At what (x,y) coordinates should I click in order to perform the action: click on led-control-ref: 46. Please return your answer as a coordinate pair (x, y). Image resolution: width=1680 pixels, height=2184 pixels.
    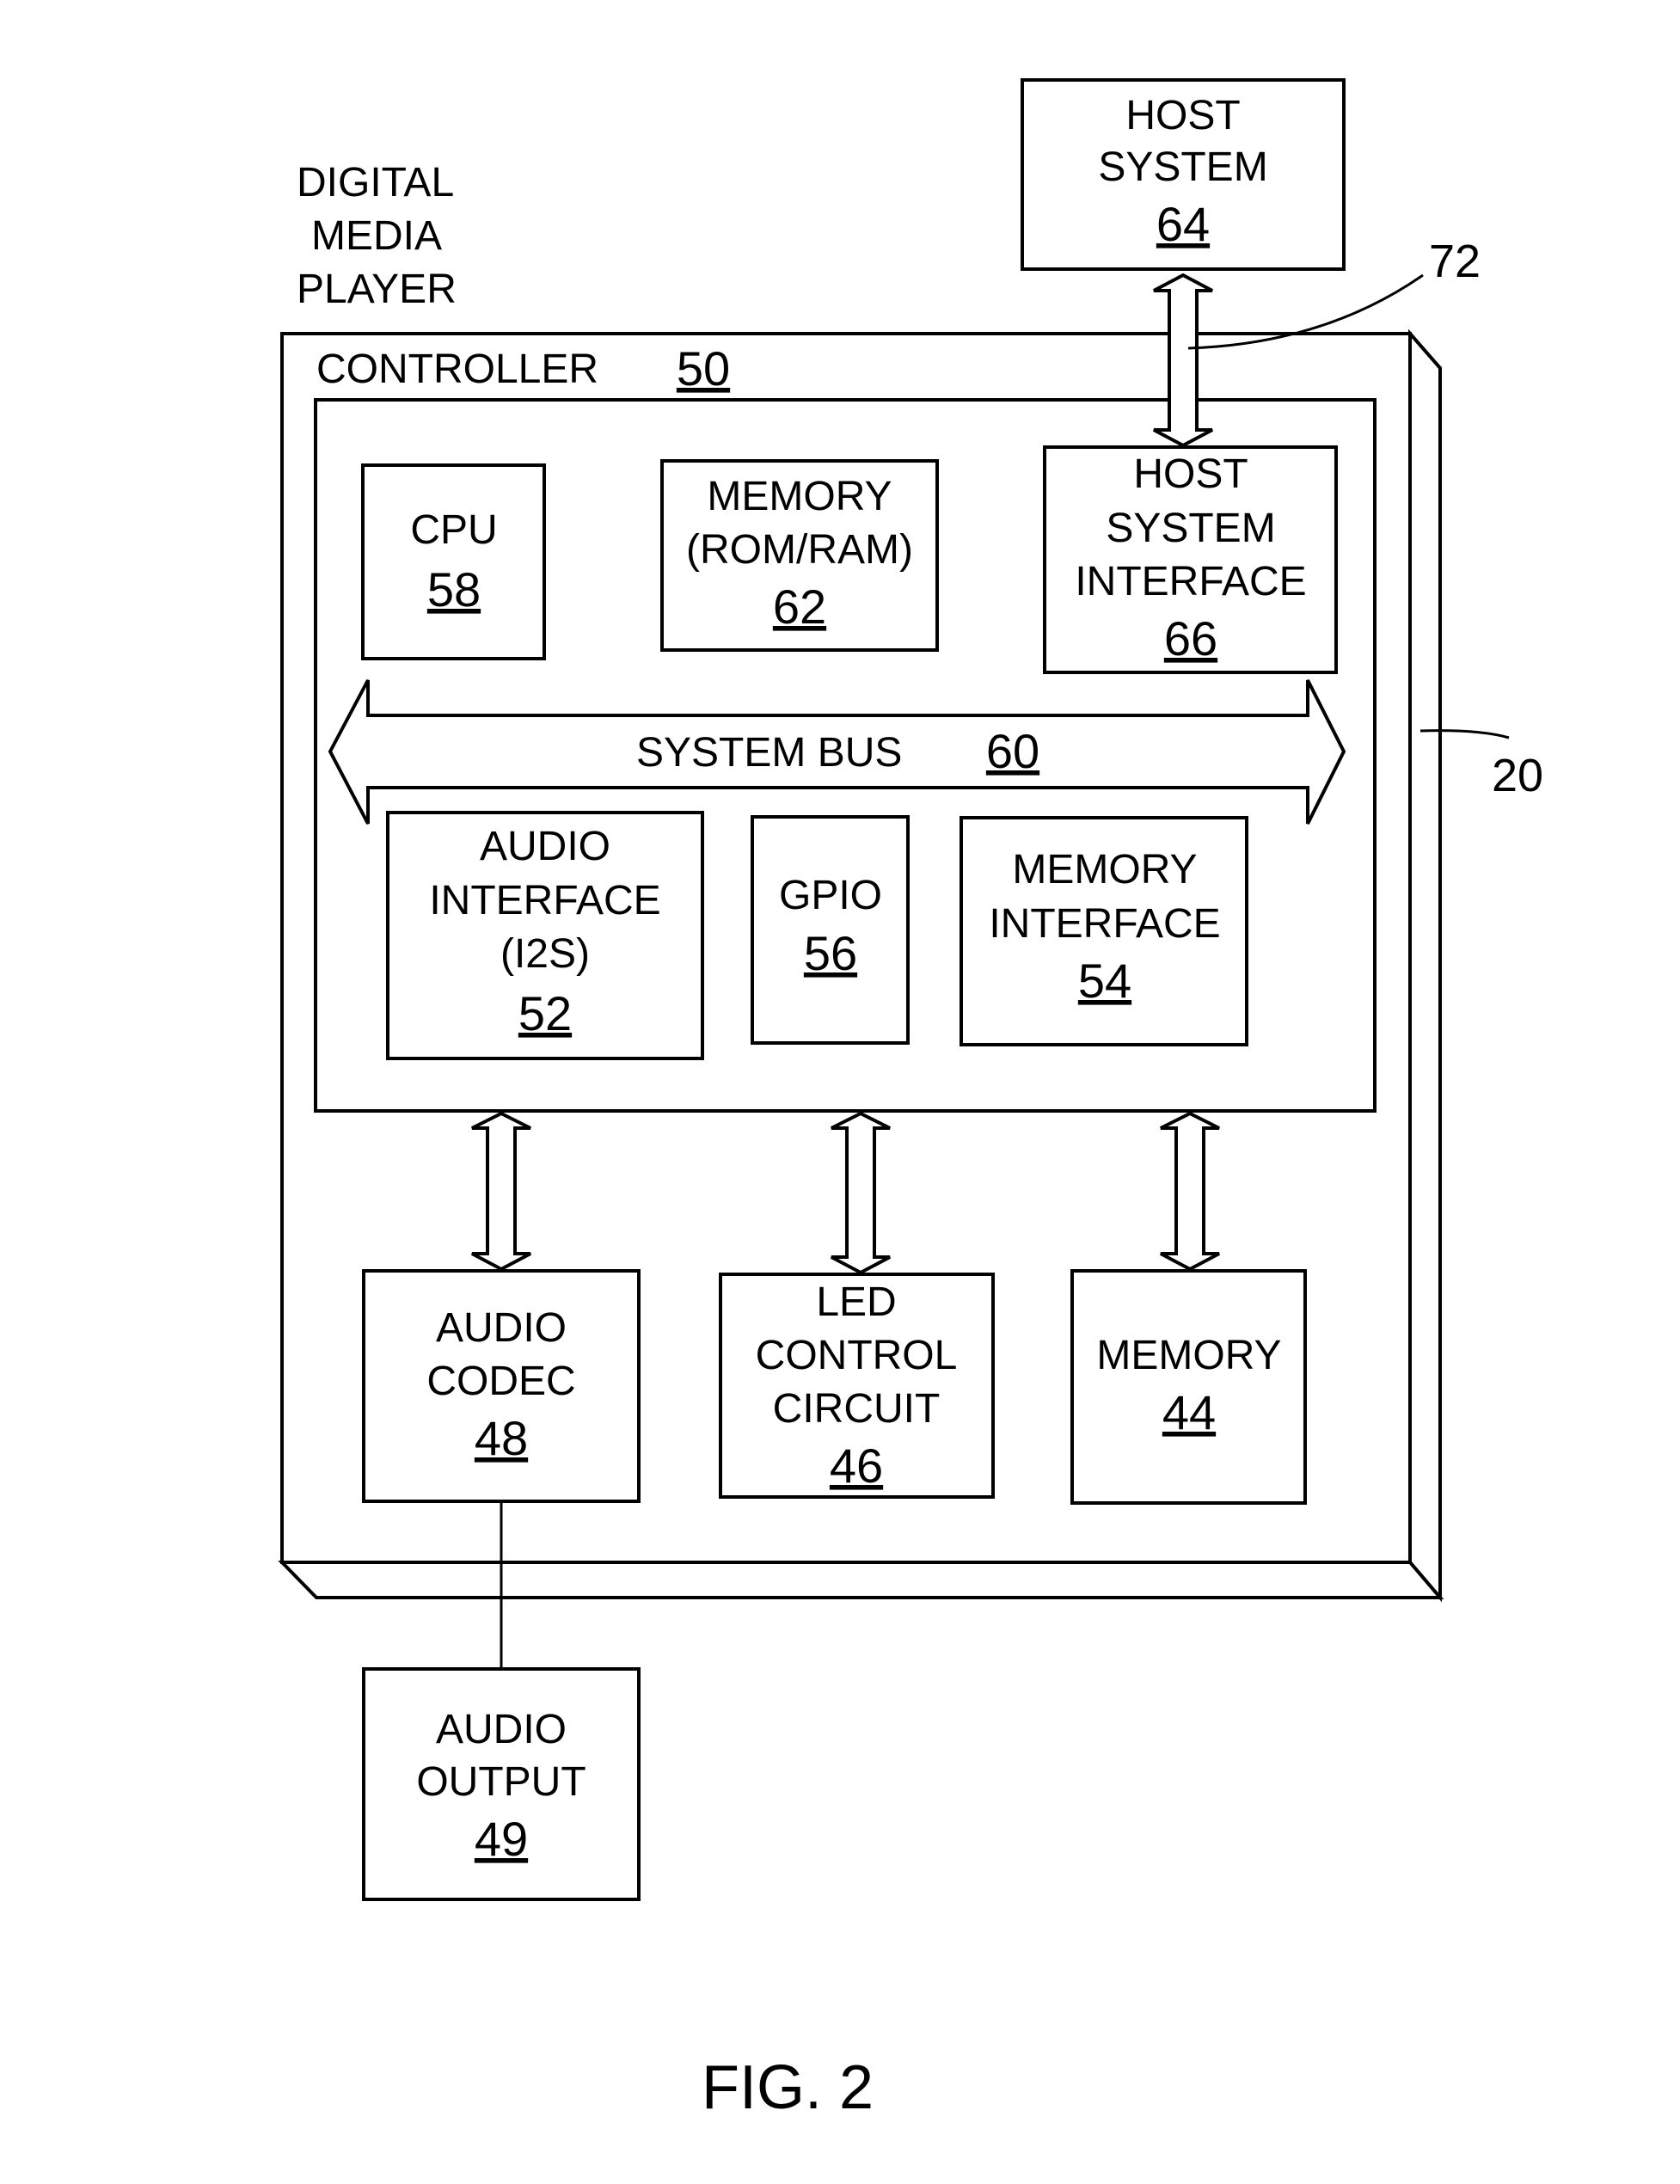
    Looking at the image, I should click on (857, 1466).